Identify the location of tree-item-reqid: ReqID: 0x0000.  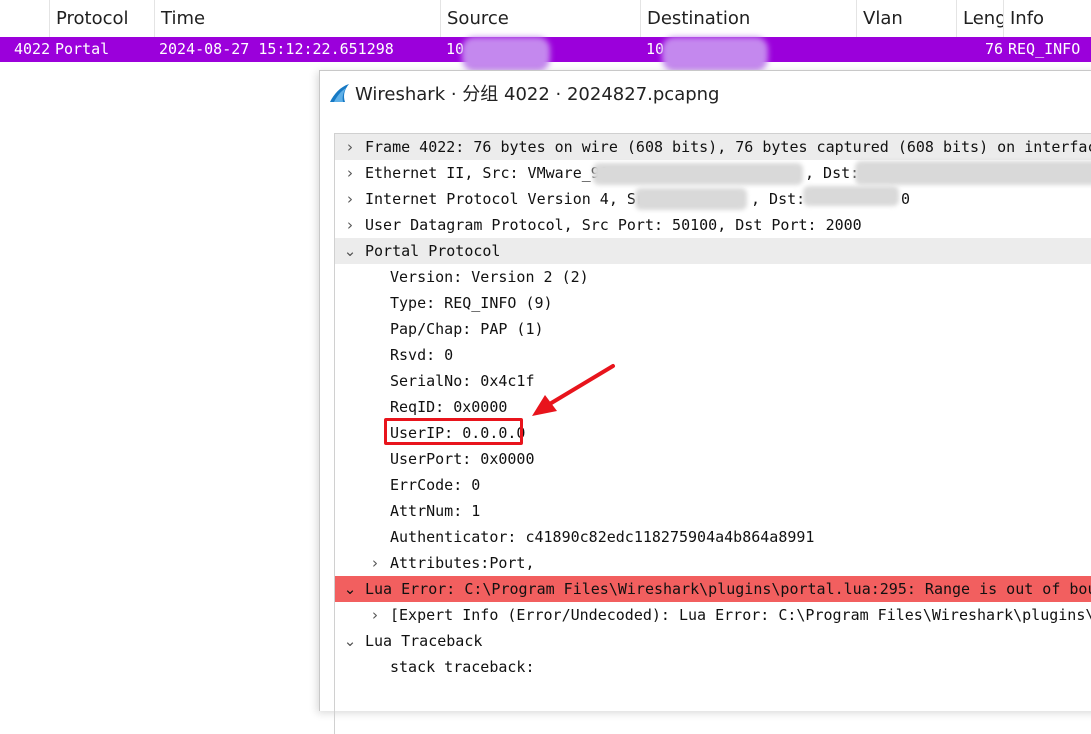
(713, 407).